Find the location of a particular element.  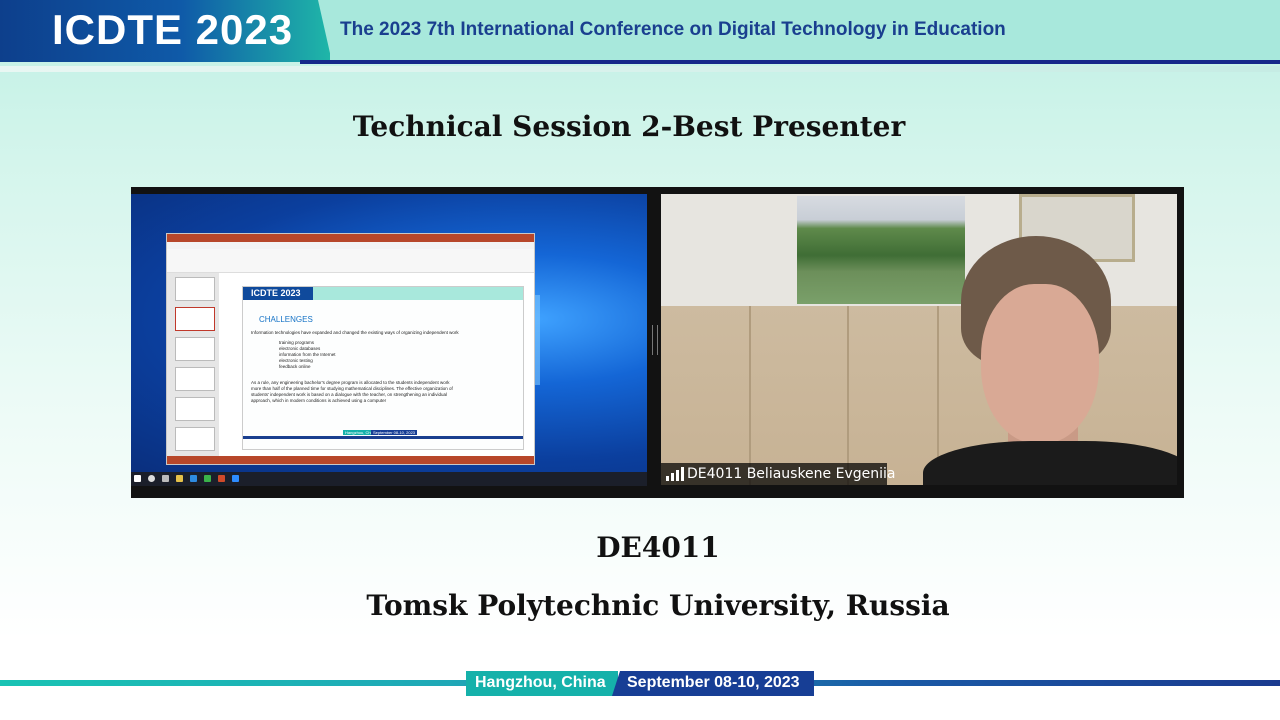

footer-date: September 08-10, 2023 is located at coordinates (713, 682).